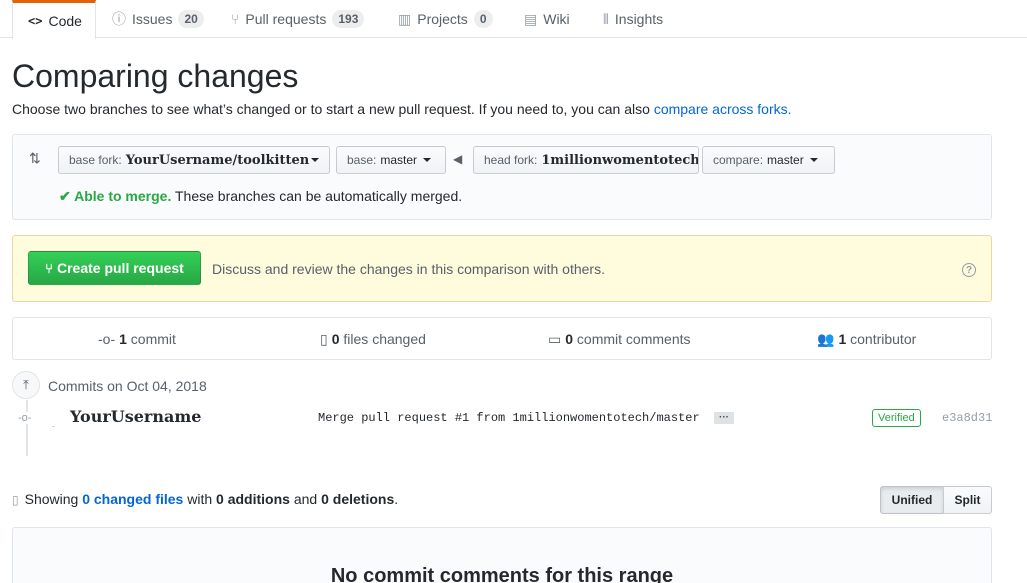 This screenshot has height=583, width=1027. Describe the element at coordinates (511, 160) in the screenshot. I see `head-fork-label: head fork:` at that location.